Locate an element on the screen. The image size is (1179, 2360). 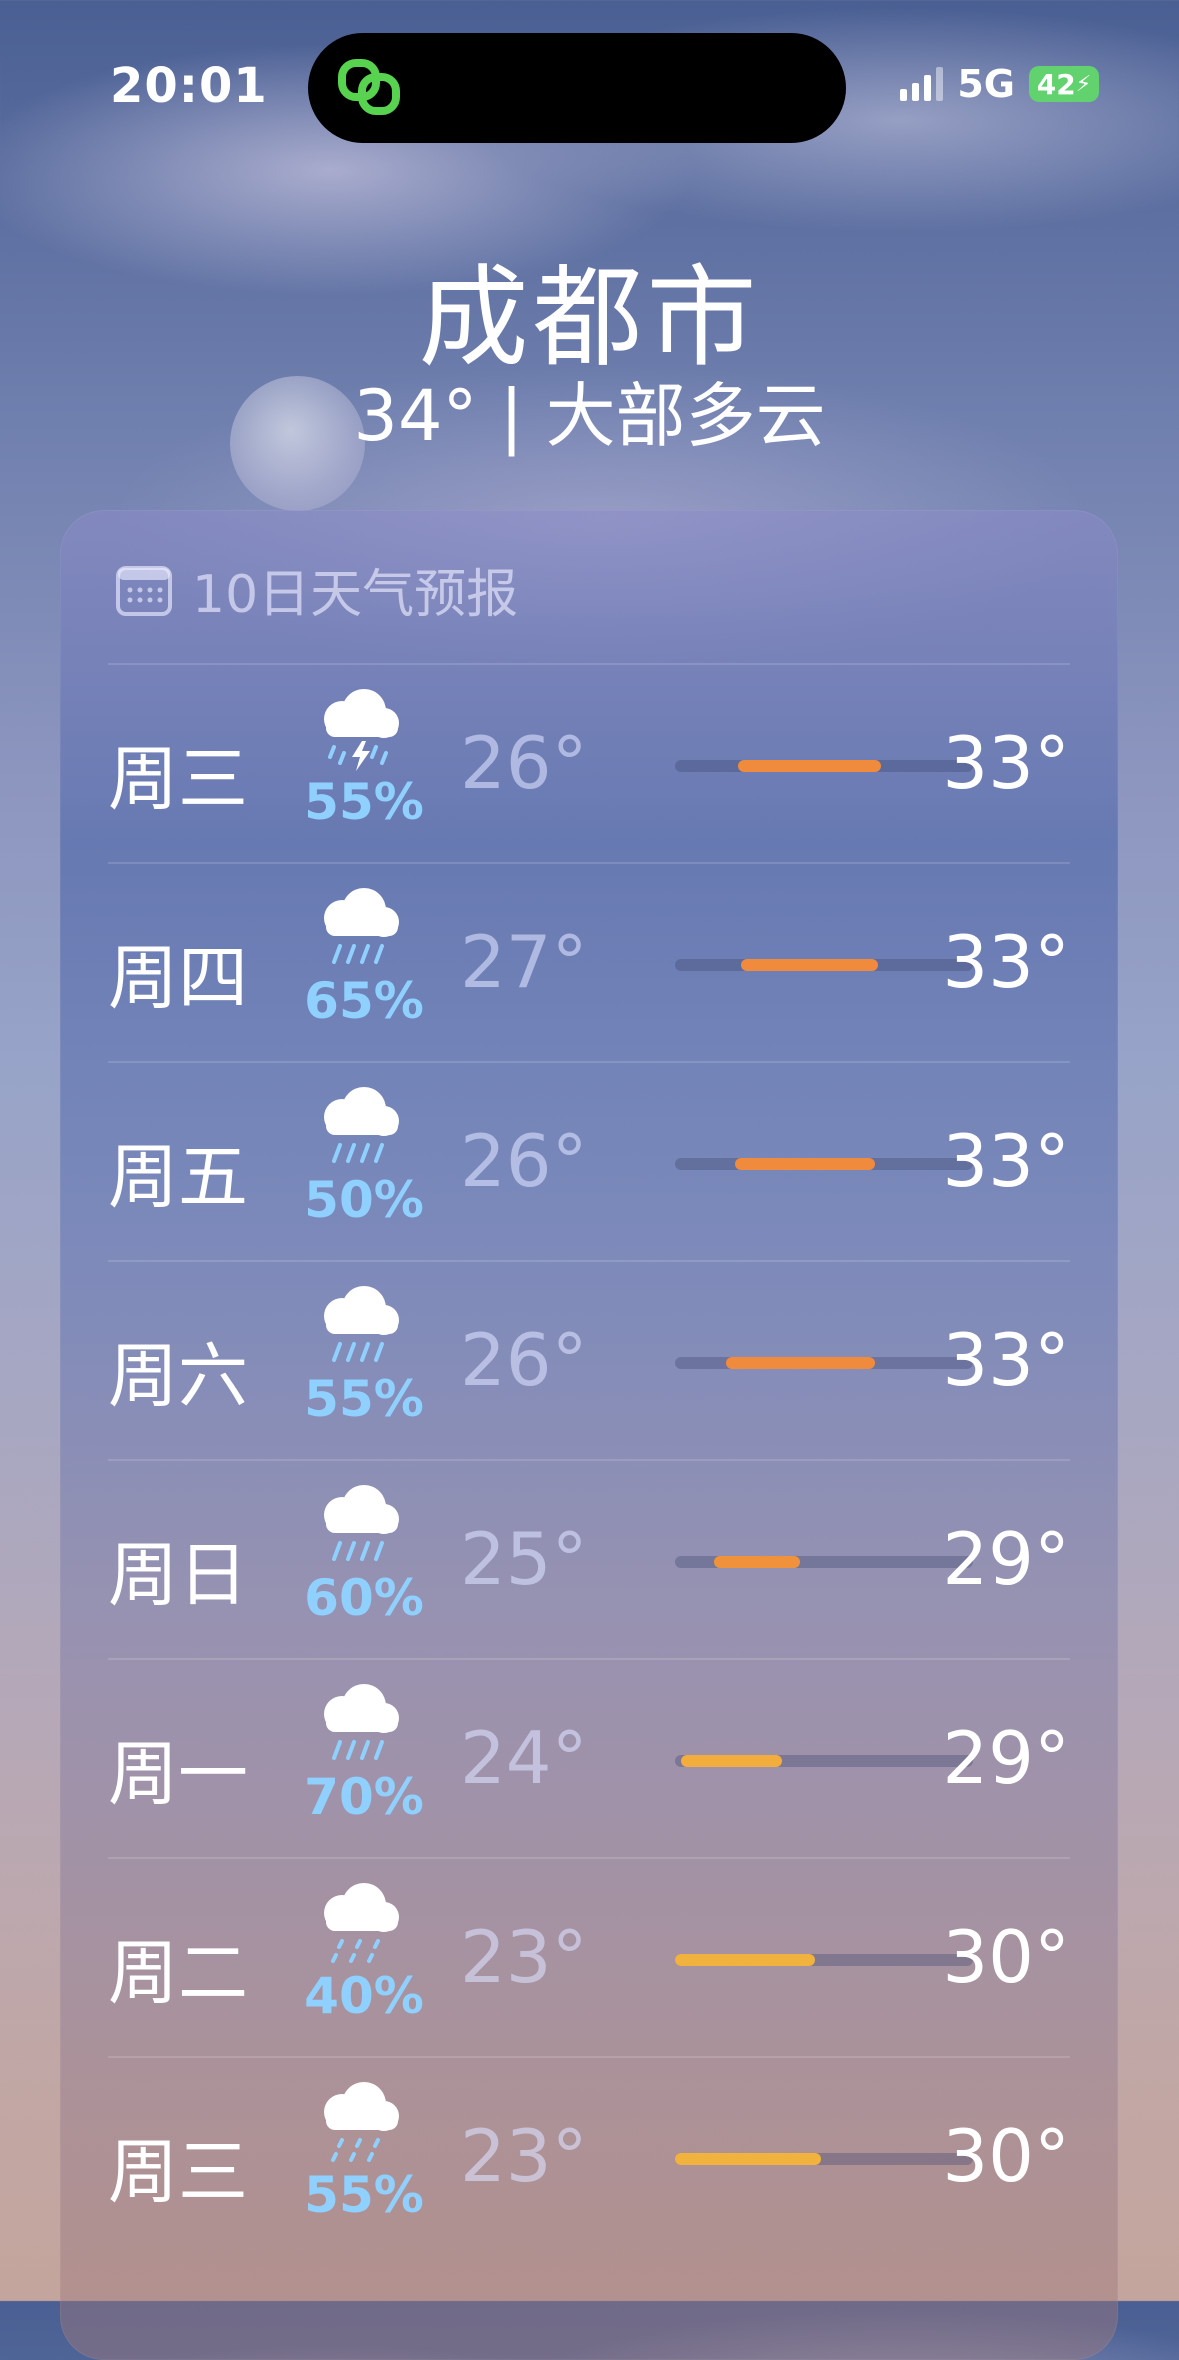
battery-level: 42 is located at coordinates (1056, 84).